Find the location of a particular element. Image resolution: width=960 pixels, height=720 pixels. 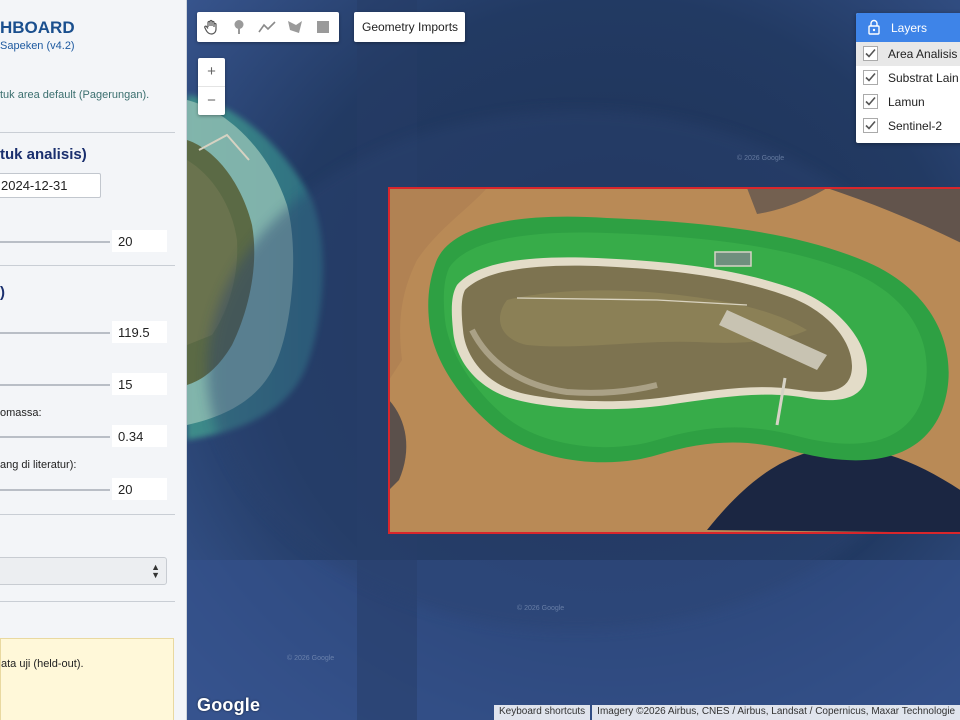

marker-icon is located at coordinates (239, 27).